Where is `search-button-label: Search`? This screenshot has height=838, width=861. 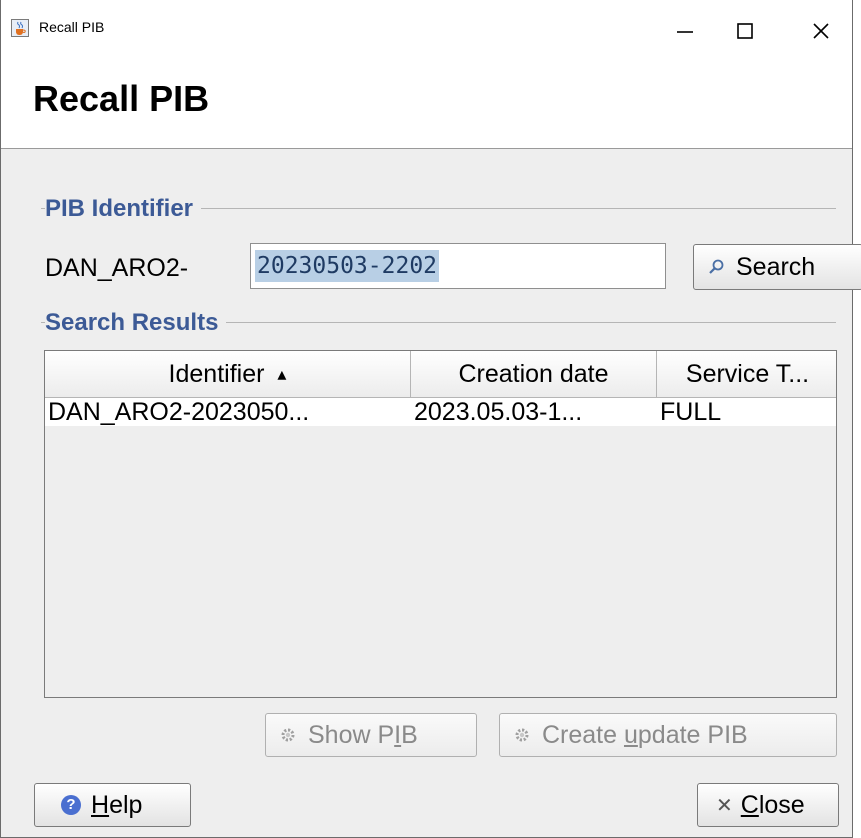
search-button-label: Search is located at coordinates (776, 266).